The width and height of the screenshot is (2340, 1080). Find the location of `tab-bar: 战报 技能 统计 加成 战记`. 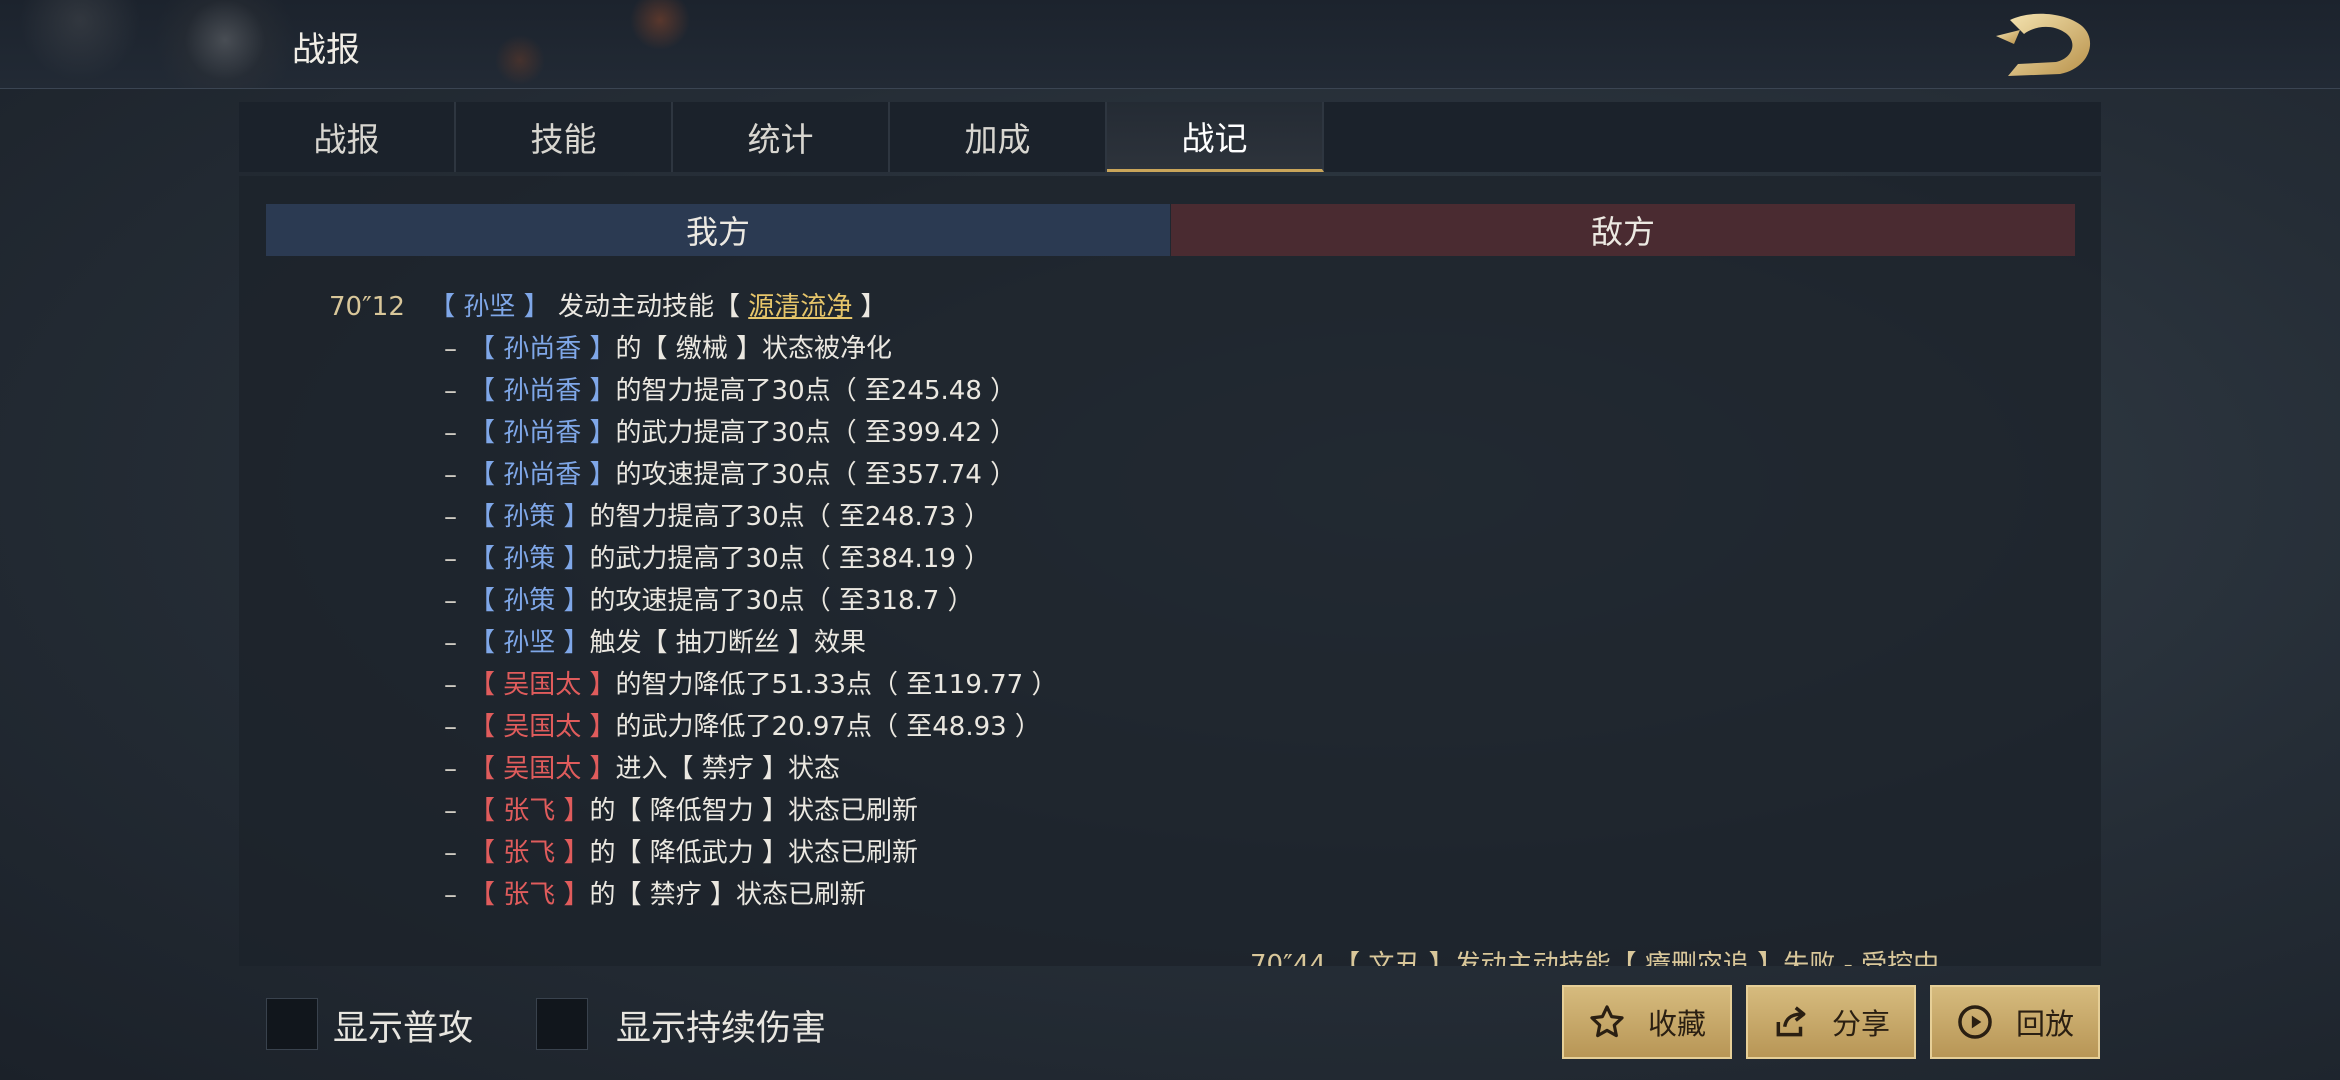

tab-bar: 战报 技能 统计 加成 战记 is located at coordinates (1170, 137).